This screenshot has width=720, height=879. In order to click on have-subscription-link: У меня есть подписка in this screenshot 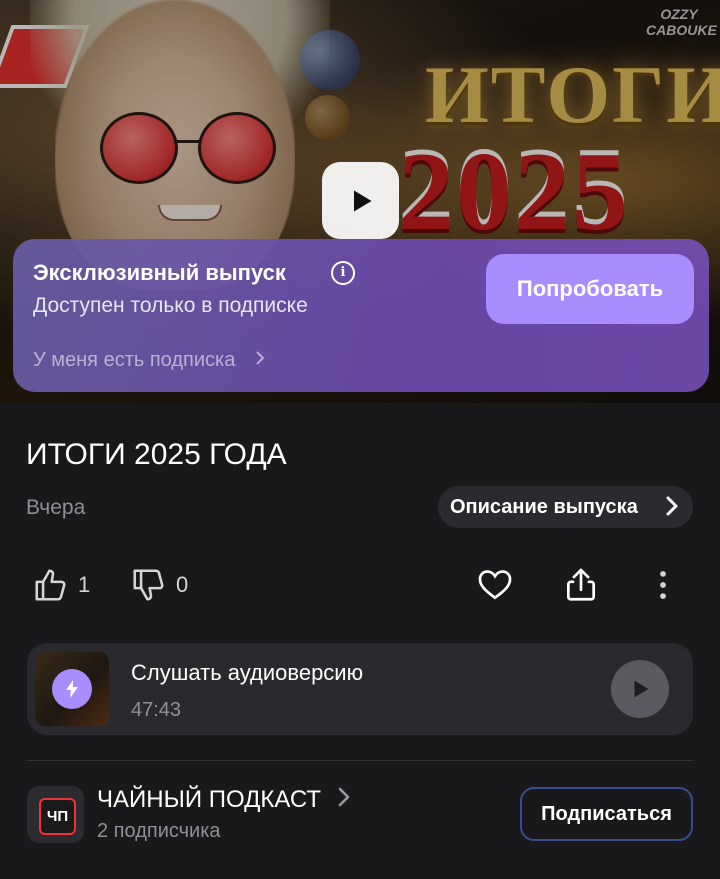, I will do `click(149, 360)`.